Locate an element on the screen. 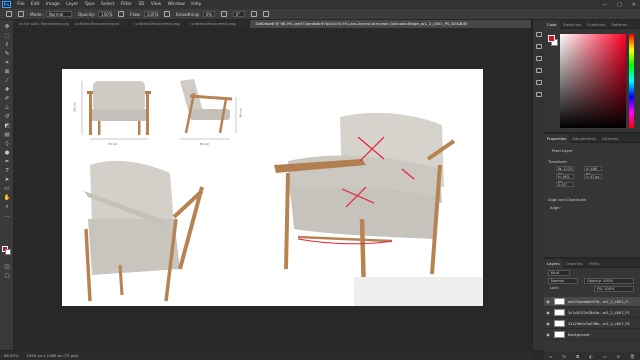 The height and width of the screenshot is (360, 640). history-brush-tool-icon: ↺ is located at coordinates (7, 117).